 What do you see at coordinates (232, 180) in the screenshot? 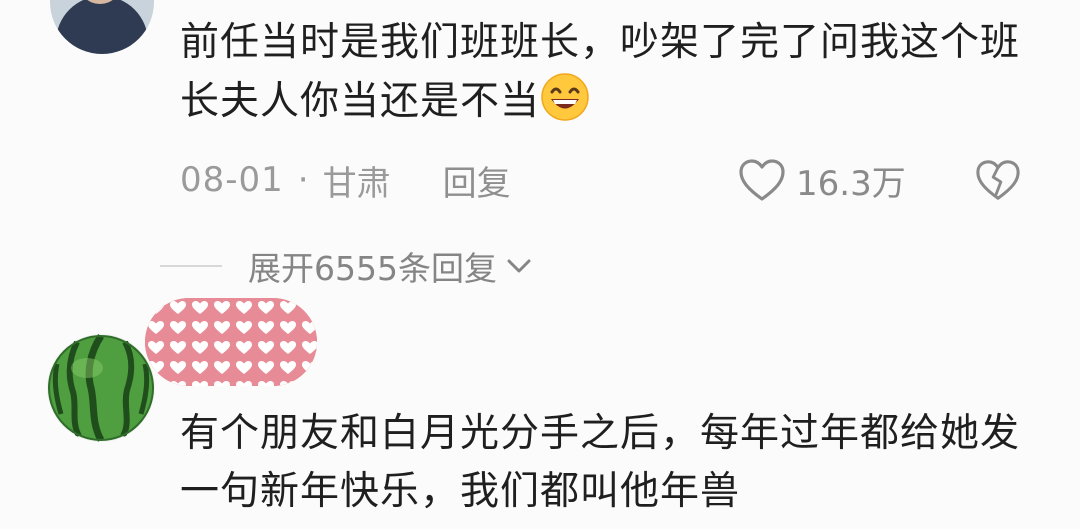
I see `comment-date: 08-01` at bounding box center [232, 180].